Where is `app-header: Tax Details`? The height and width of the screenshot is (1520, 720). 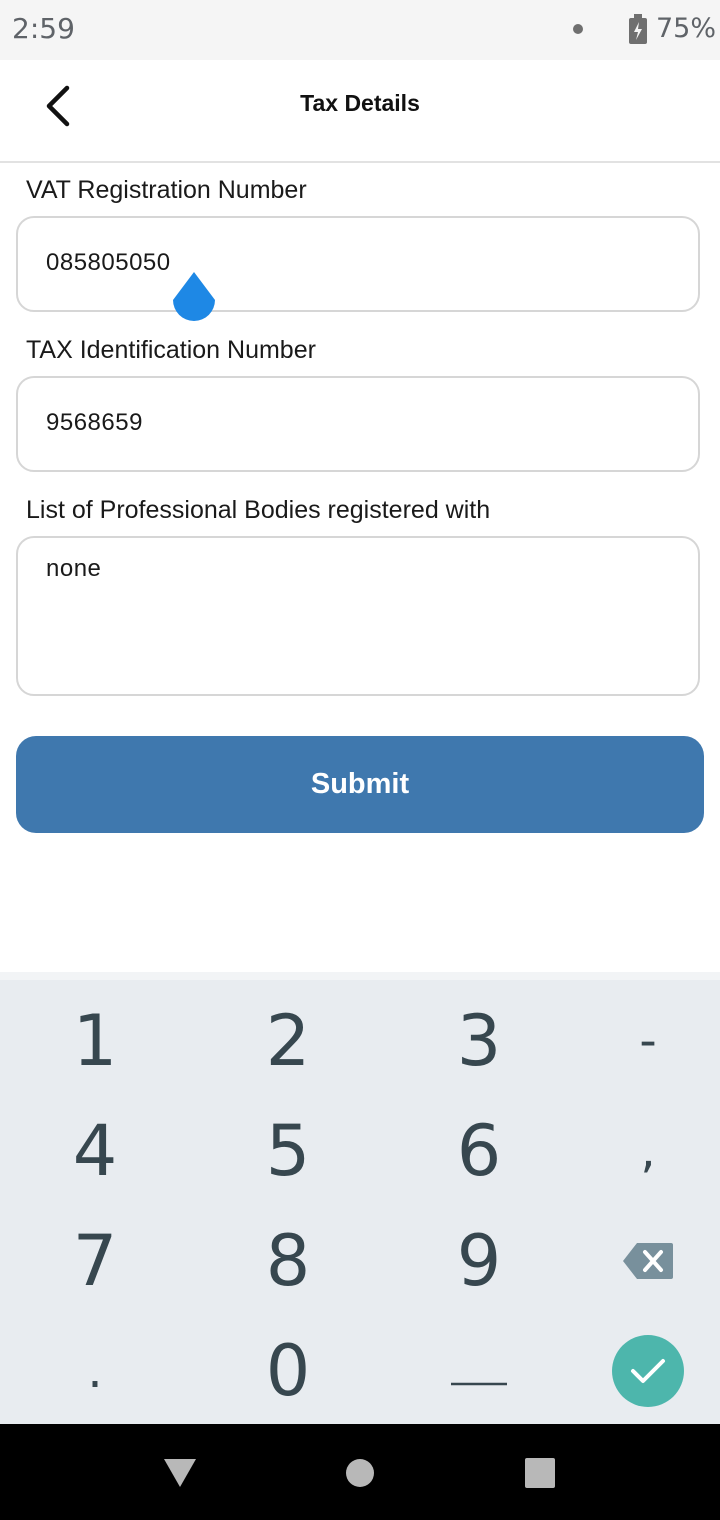
app-header: Tax Details is located at coordinates (360, 111).